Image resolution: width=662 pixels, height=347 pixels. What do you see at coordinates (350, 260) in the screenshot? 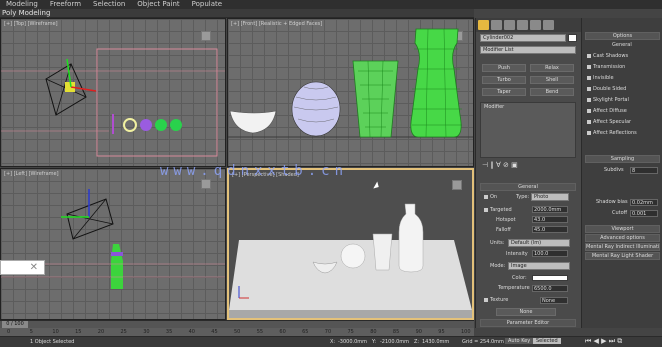
I see `perspective-scene` at bounding box center [350, 260].